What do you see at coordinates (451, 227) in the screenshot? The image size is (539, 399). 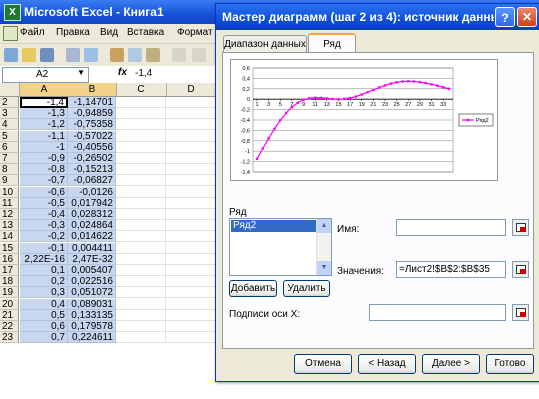 I see `name-field` at bounding box center [451, 227].